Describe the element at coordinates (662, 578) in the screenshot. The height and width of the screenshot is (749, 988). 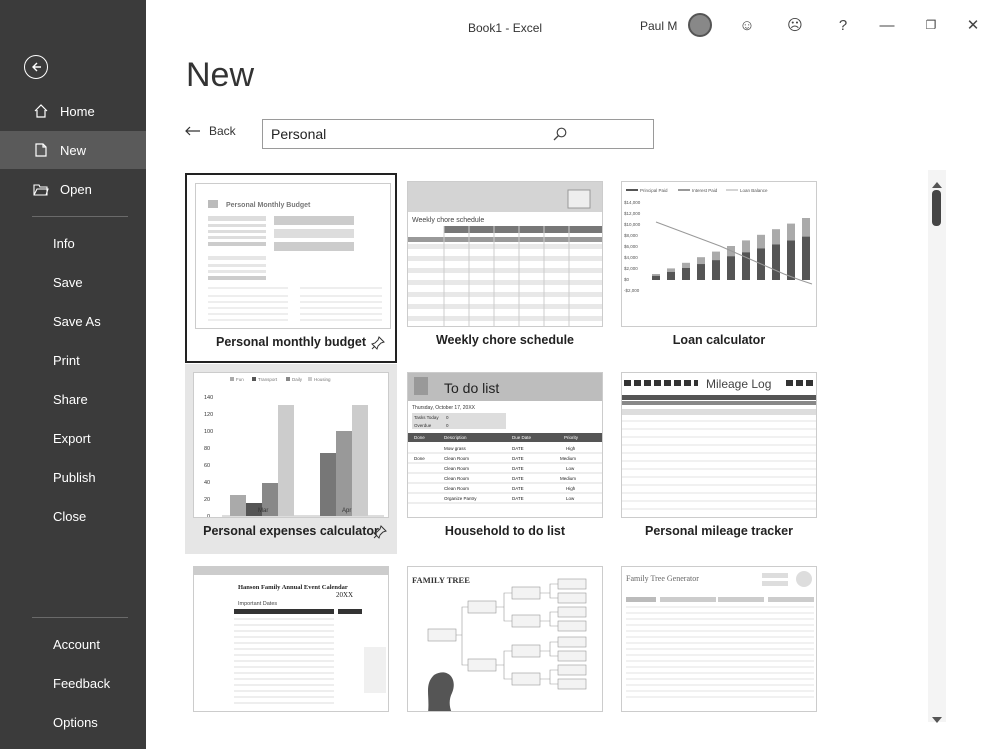
I see `thumb-title: Family Tree Generator` at that location.